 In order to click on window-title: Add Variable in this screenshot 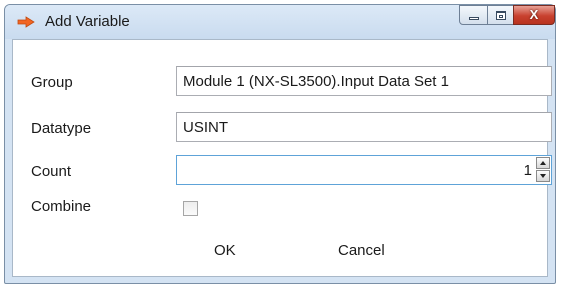, I will do `click(87, 21)`.